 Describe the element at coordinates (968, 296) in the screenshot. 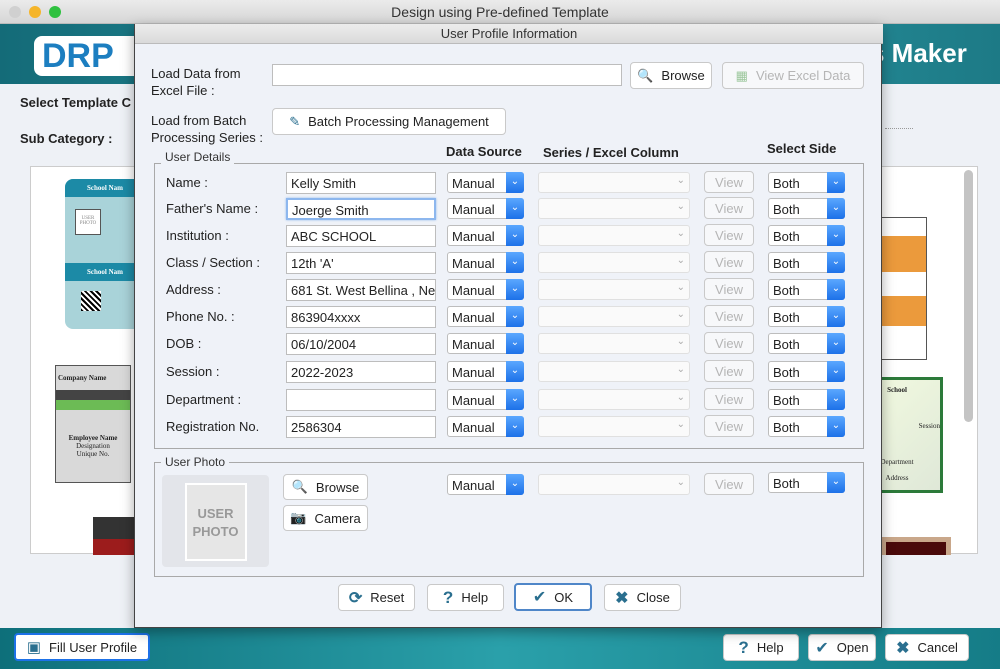

I see `gallery-scrollbar` at that location.